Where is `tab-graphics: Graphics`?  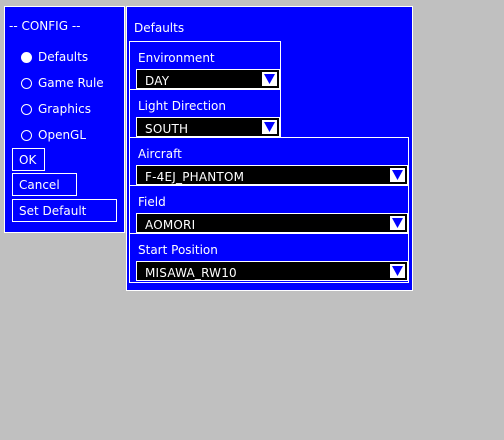 tab-graphics: Graphics is located at coordinates (56, 109).